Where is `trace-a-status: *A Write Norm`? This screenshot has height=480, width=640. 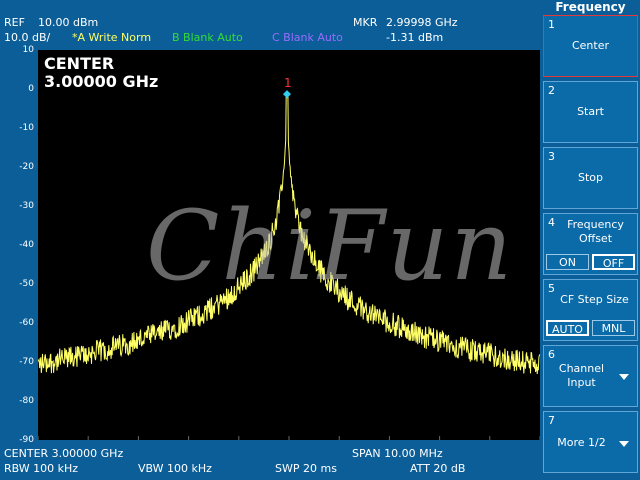 trace-a-status: *A Write Norm is located at coordinates (112, 37).